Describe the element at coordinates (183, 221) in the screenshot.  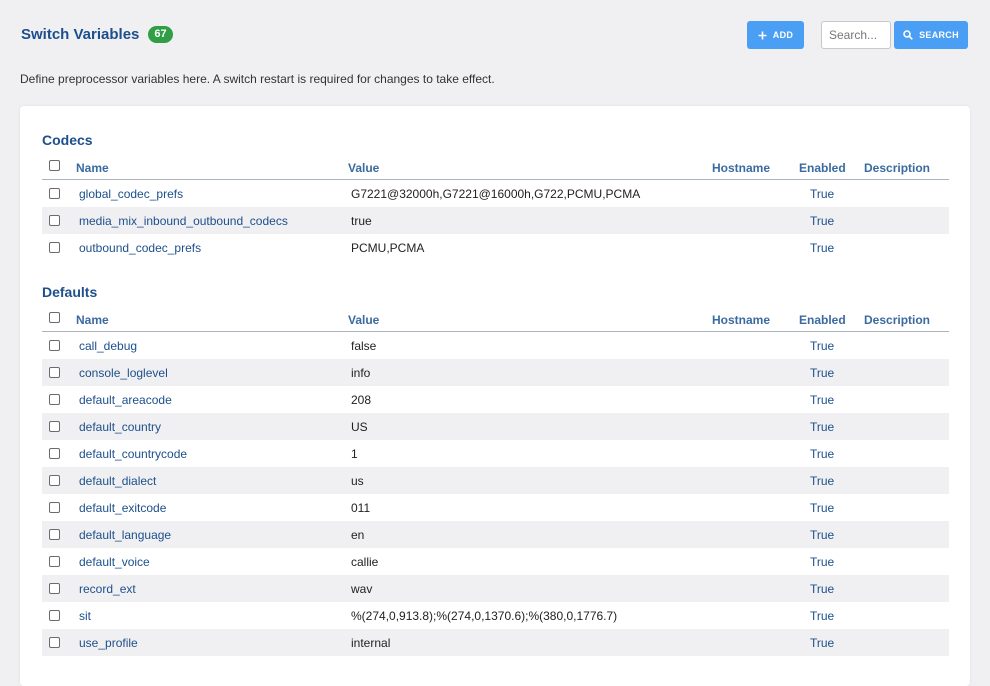
I see `variable-name-link: media_mix_inbound_outbound_codecs` at that location.